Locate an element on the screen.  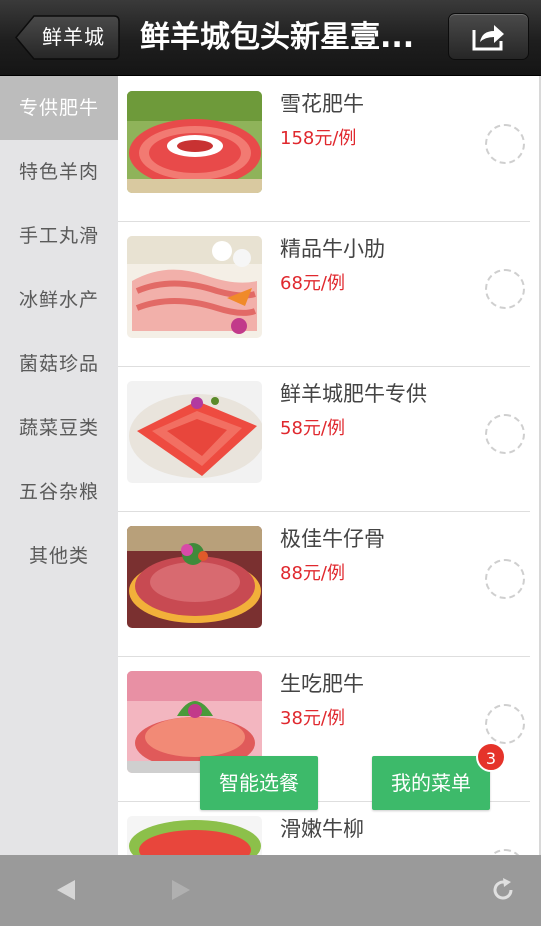
back-button-label: 鲜羊城 is located at coordinates (73, 37).